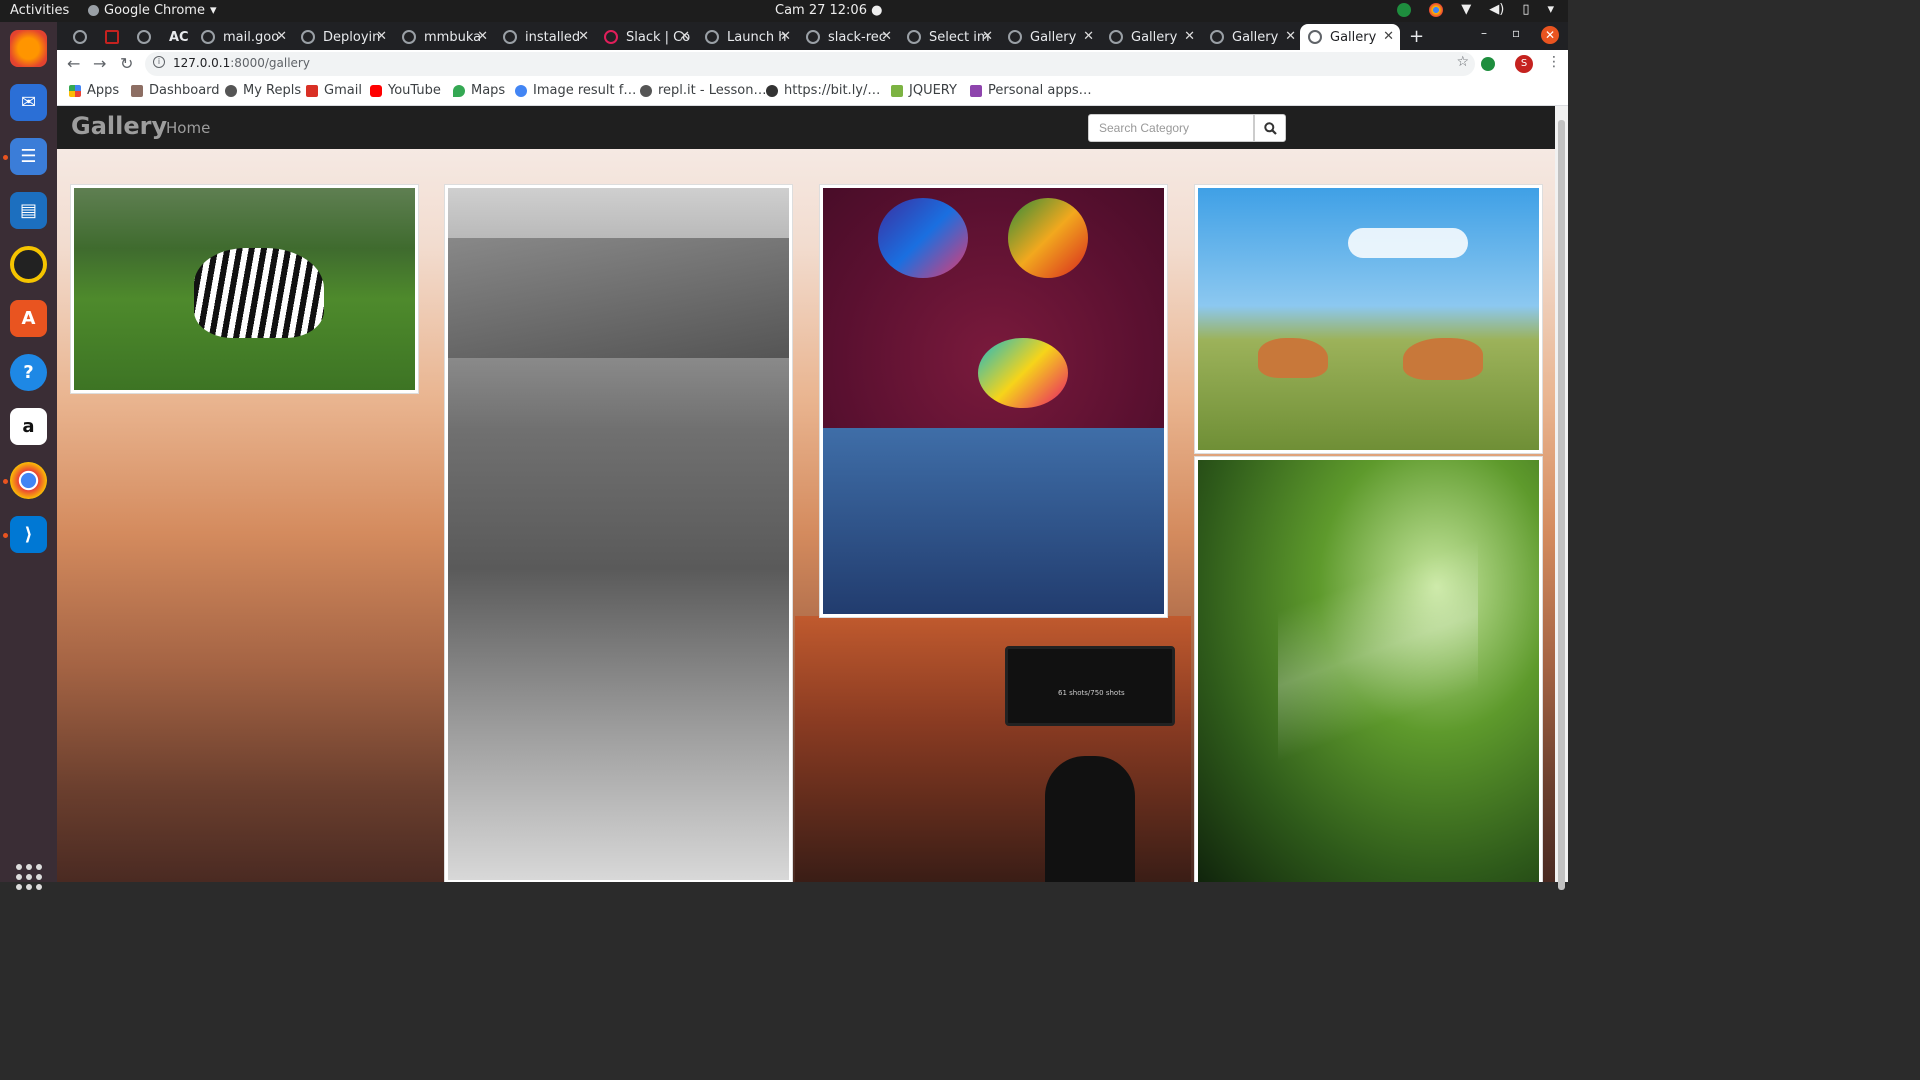 The image size is (1920, 1080). What do you see at coordinates (259, 293) in the screenshot?
I see `zebra-shape` at bounding box center [259, 293].